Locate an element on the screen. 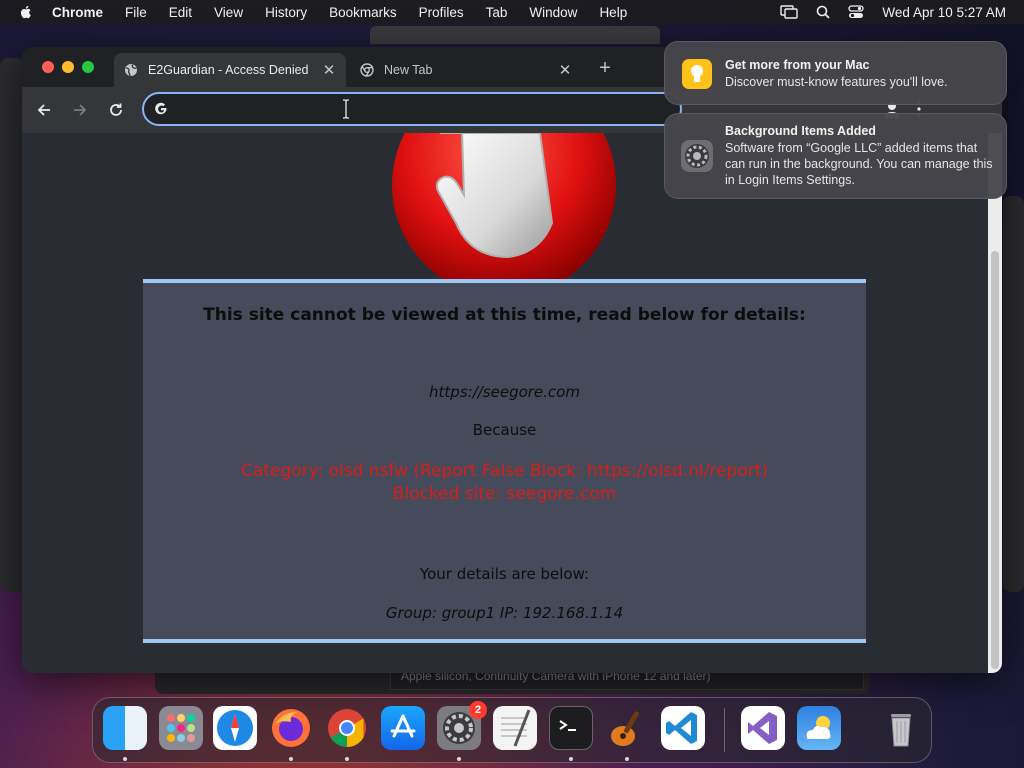 This screenshot has width=1024, height=768. page-scrollbar is located at coordinates (995, 403).